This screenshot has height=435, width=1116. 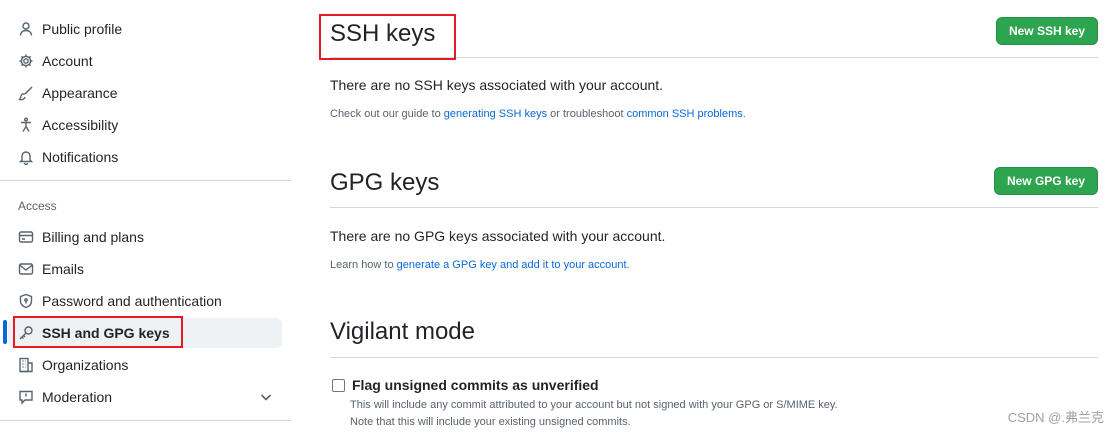 What do you see at coordinates (5, 332) in the screenshot?
I see `active-indicator` at bounding box center [5, 332].